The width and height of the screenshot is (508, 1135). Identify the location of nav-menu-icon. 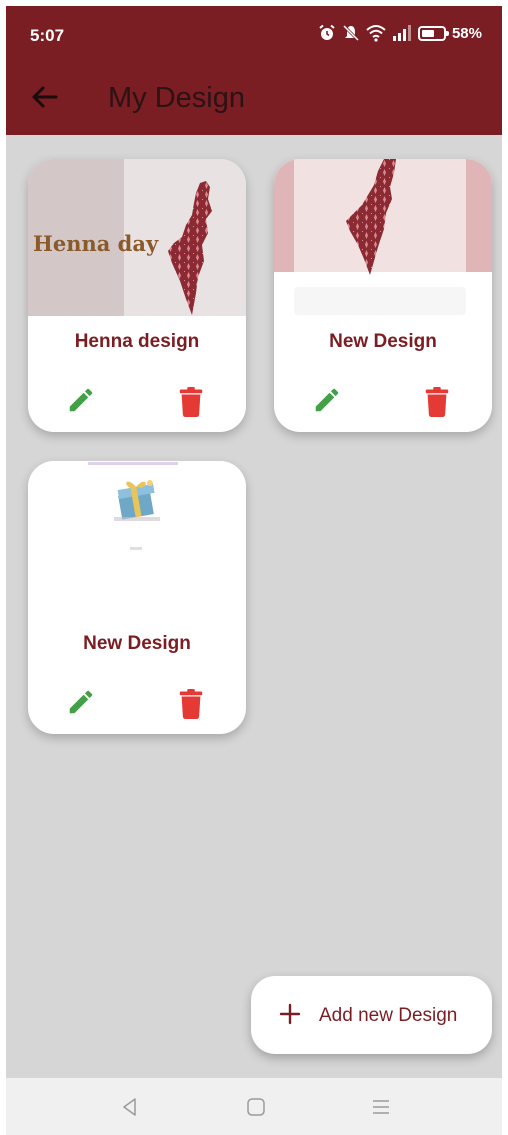
(381, 1107).